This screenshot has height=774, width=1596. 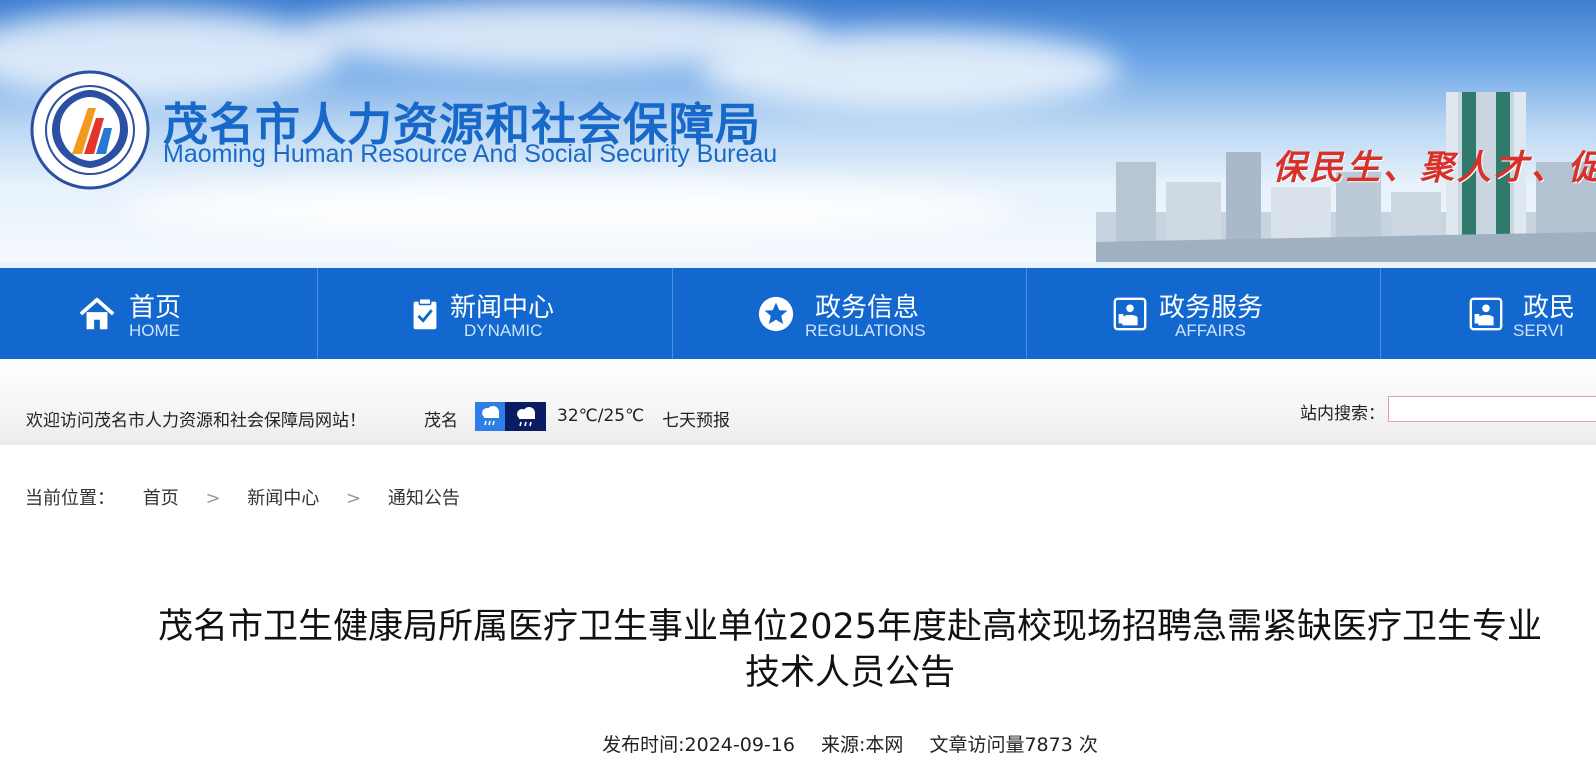 I want to click on site-search-input, so click(x=1492, y=409).